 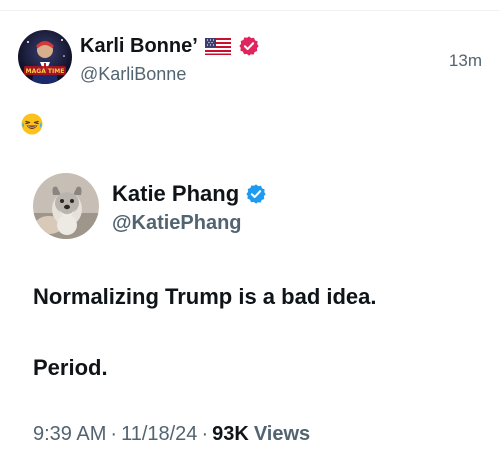 I want to click on author-name-row: Karli Bonne’, so click(x=170, y=46).